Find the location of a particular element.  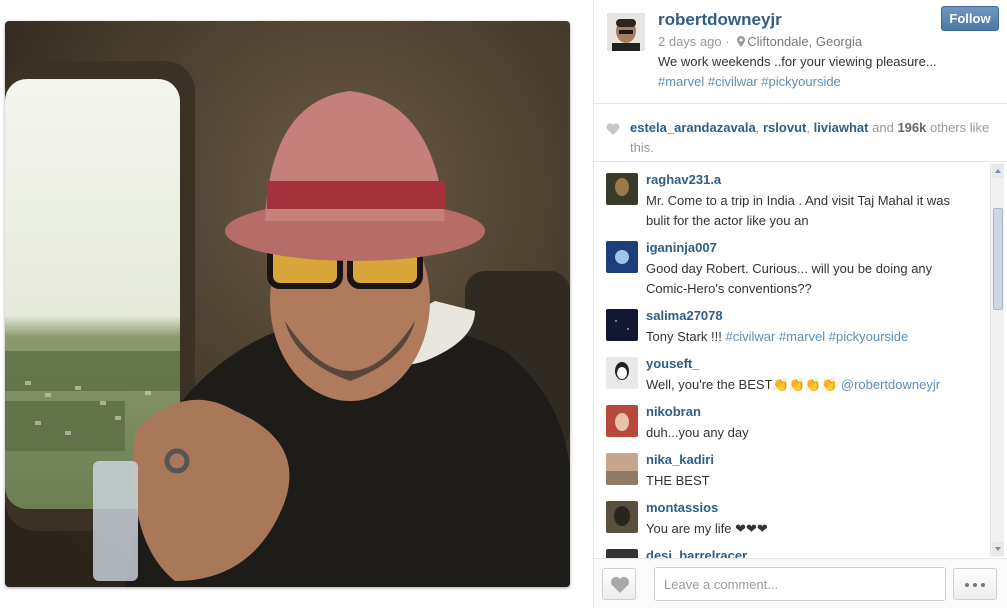

comment-text: You are my life ❤❤❤ is located at coordinates (811, 529).